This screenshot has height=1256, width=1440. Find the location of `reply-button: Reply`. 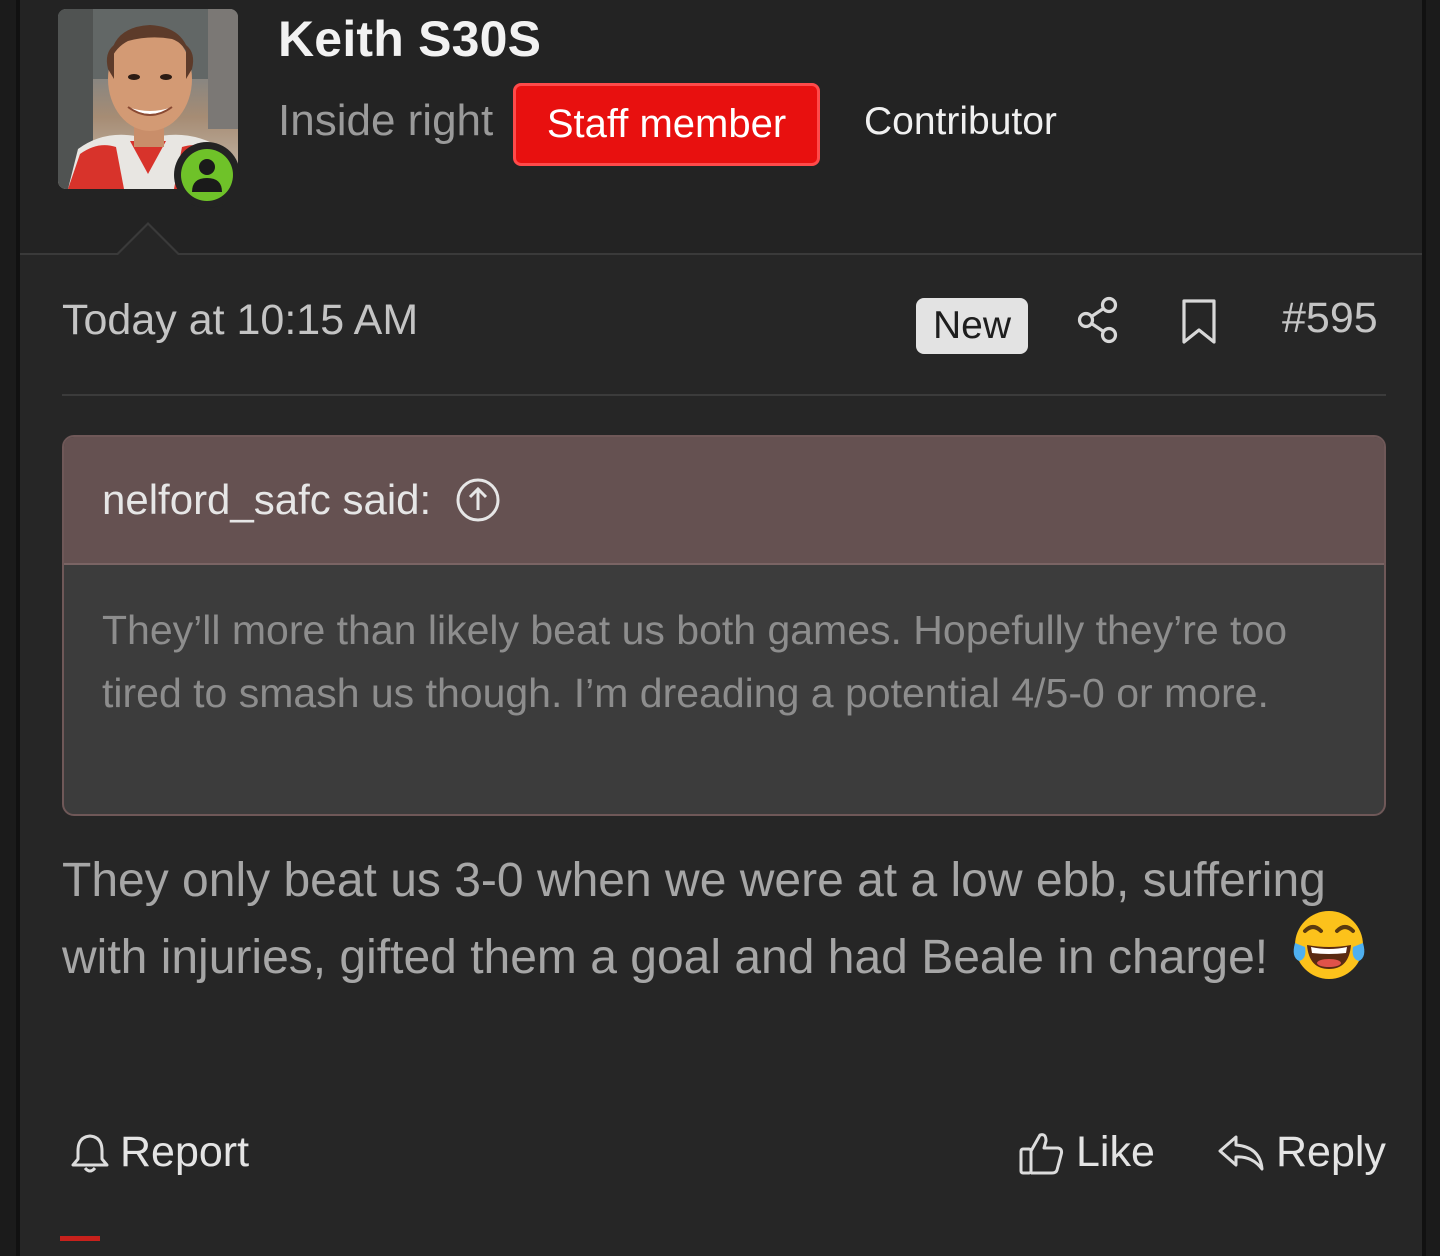

reply-button: Reply is located at coordinates (1301, 1152).